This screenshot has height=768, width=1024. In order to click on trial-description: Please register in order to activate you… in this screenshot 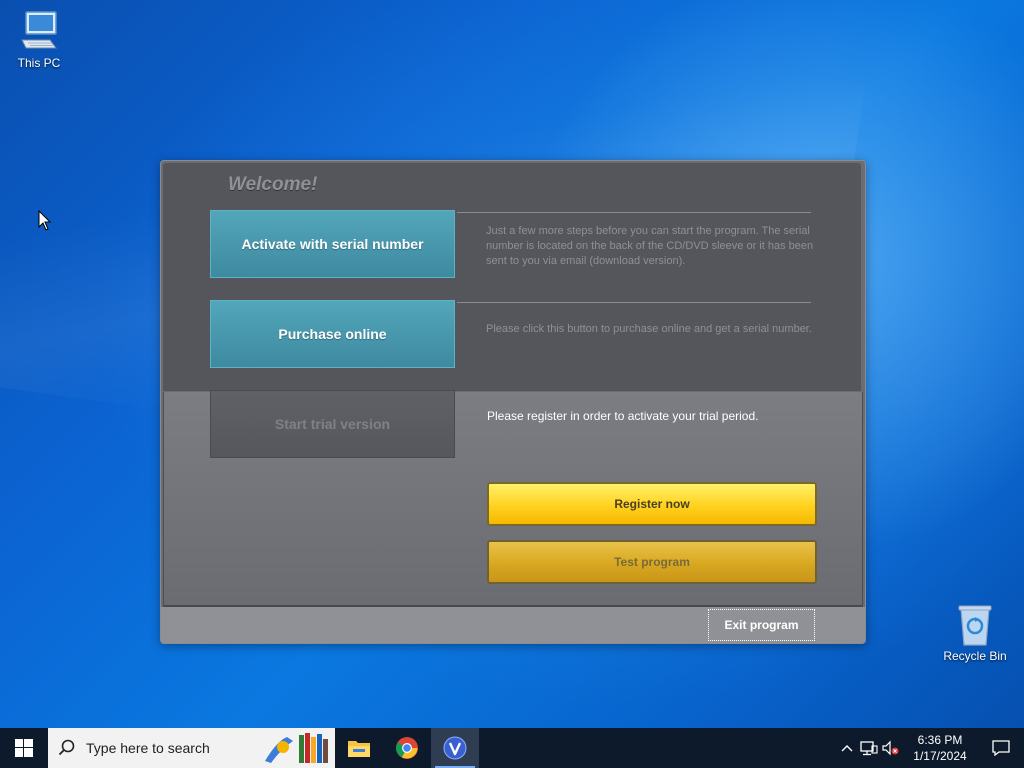, I will do `click(623, 416)`.